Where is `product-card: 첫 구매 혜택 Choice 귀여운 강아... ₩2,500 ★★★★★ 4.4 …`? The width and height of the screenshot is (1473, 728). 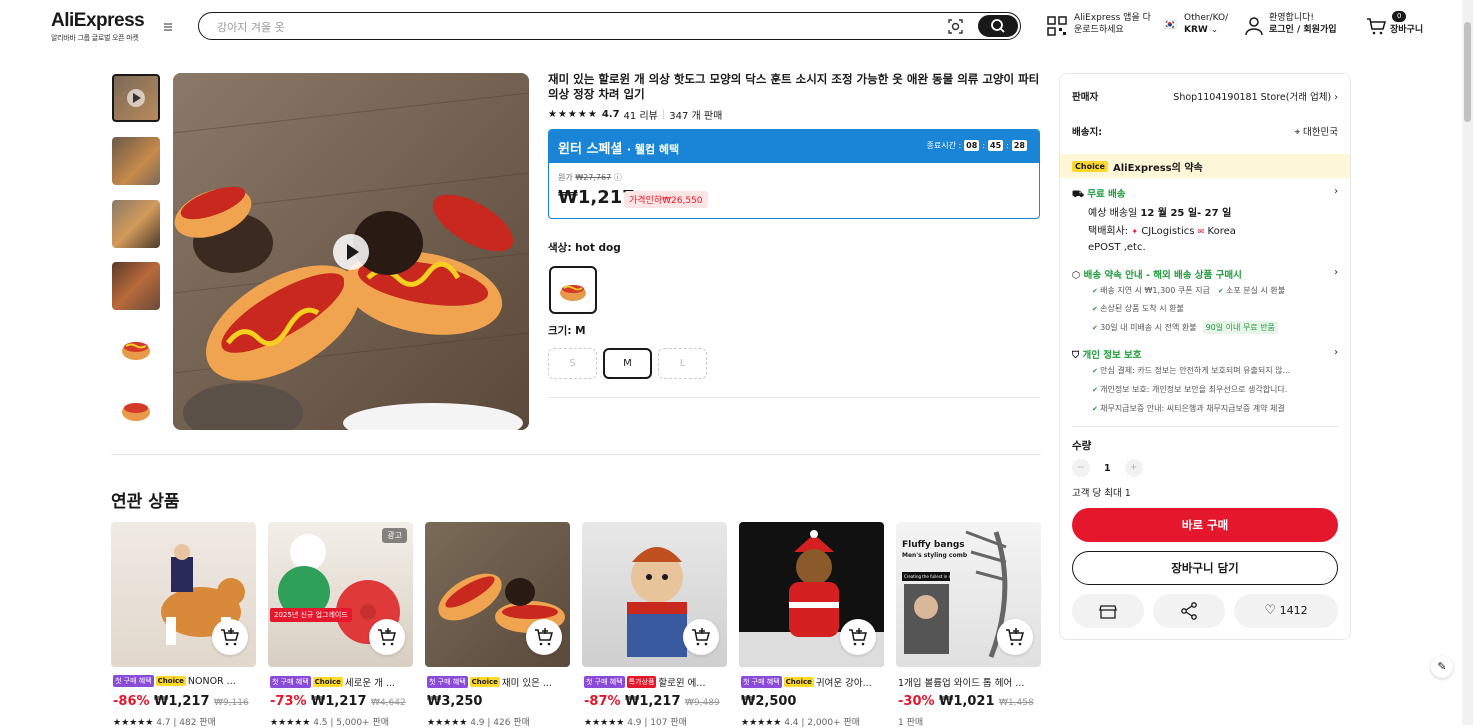
product-card: 첫 구매 혜택 Choice 귀여운 강아... ₩2,500 ★★★★★ 4.4 … is located at coordinates (811, 625).